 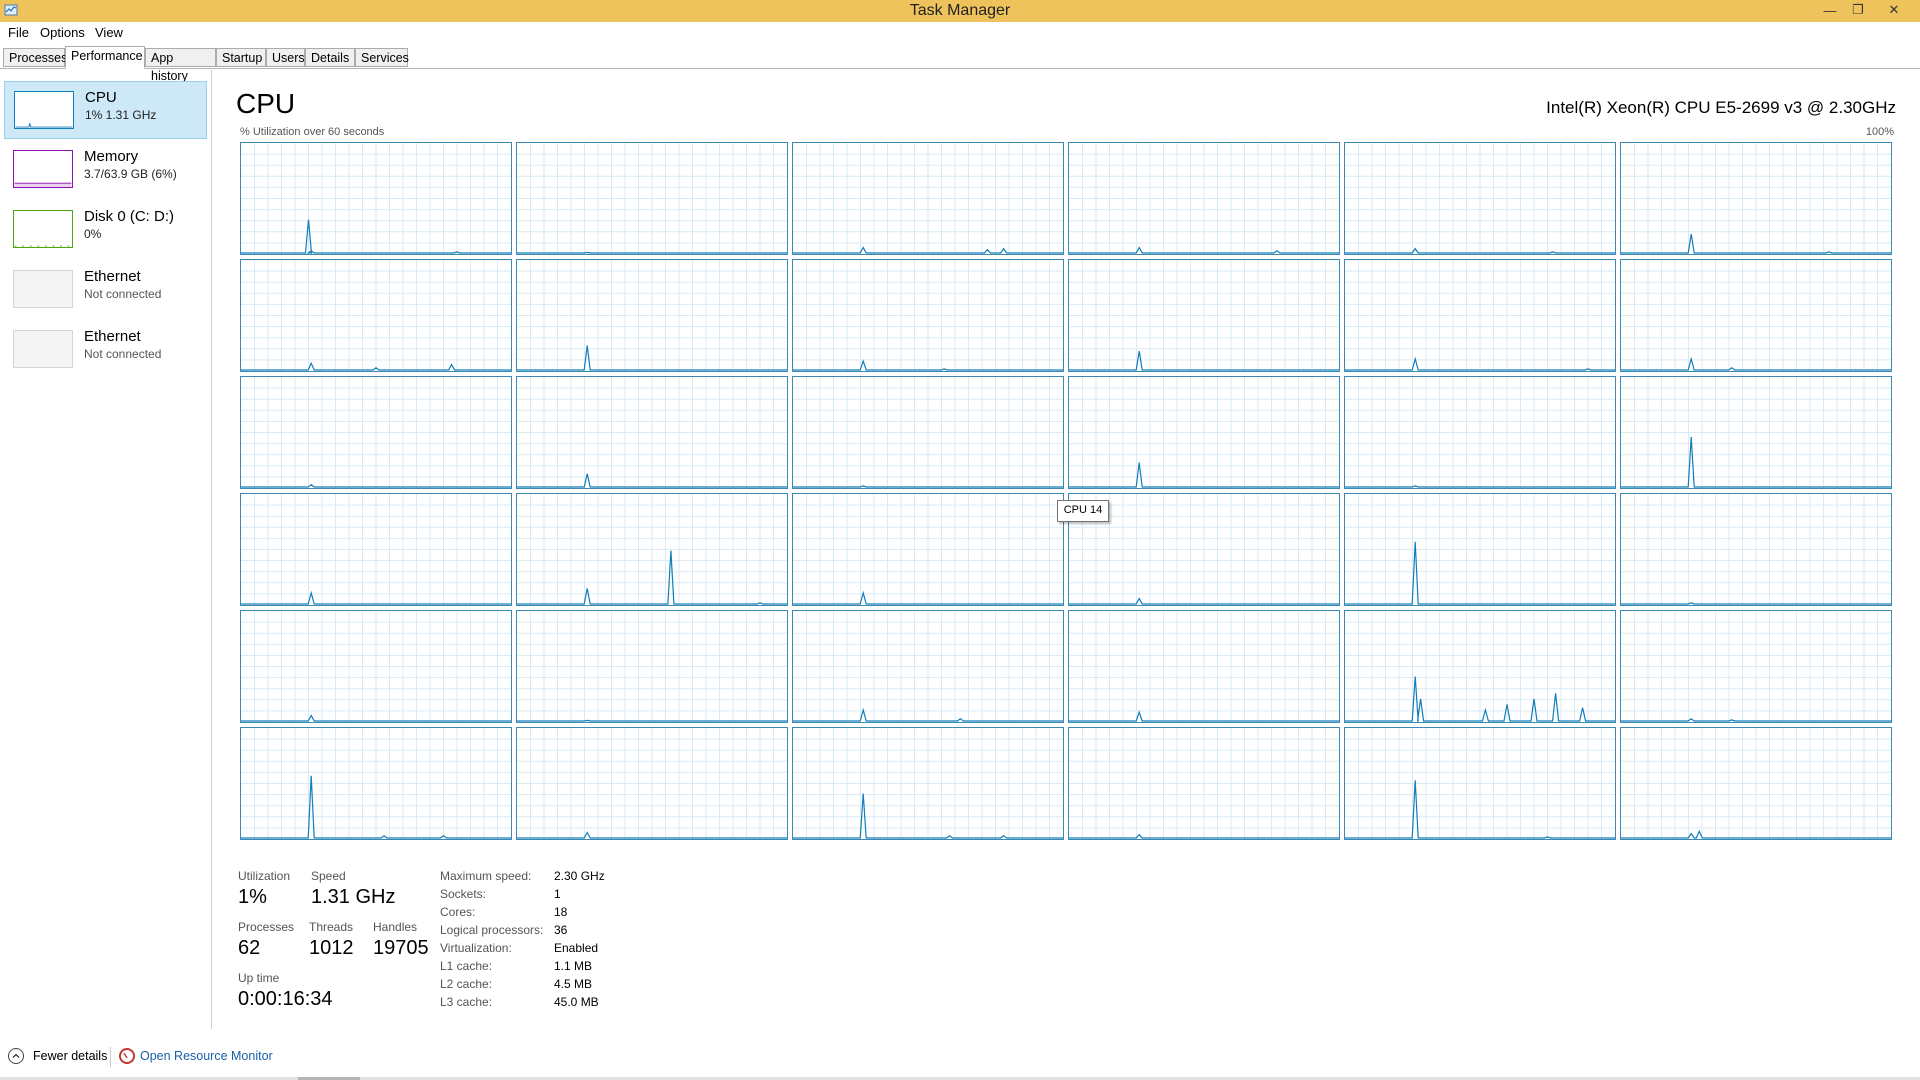 What do you see at coordinates (1830, 10) in the screenshot?
I see `minimize-button: —` at bounding box center [1830, 10].